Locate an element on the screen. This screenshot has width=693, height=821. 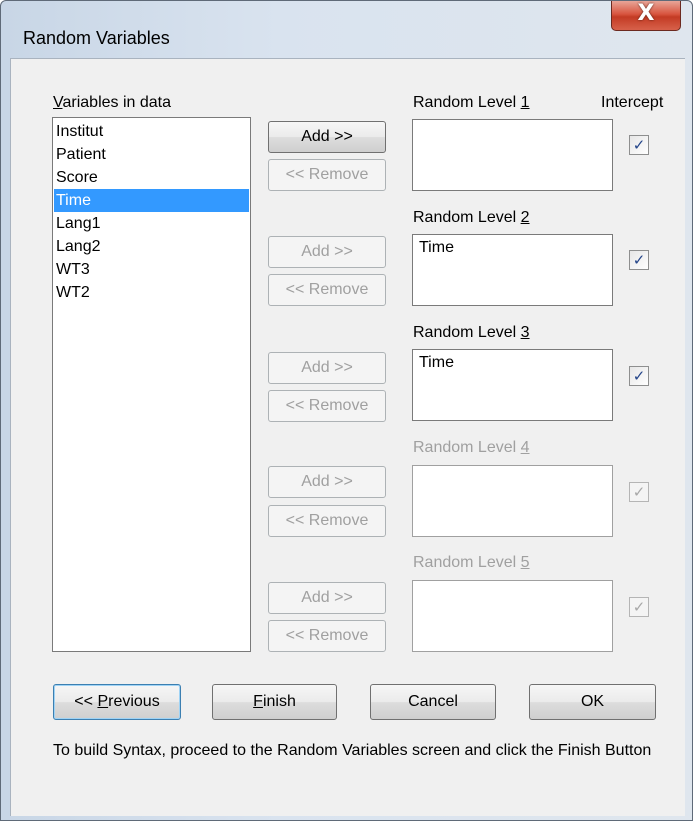
add-level-5-button: Add >> is located at coordinates (327, 598).